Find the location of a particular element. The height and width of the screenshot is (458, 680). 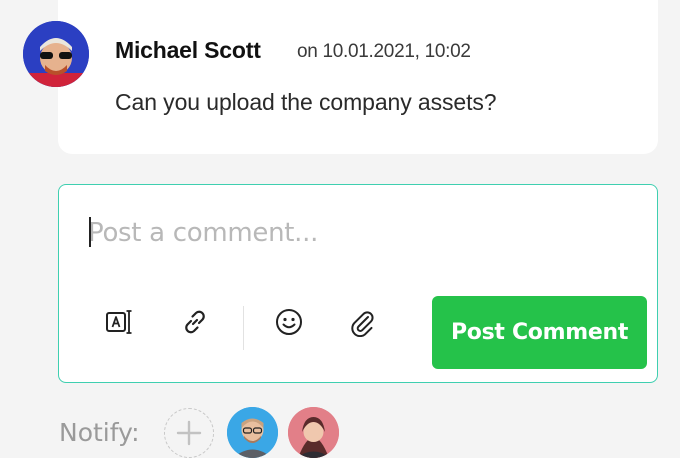

paperclip-icon is located at coordinates (362, 324).